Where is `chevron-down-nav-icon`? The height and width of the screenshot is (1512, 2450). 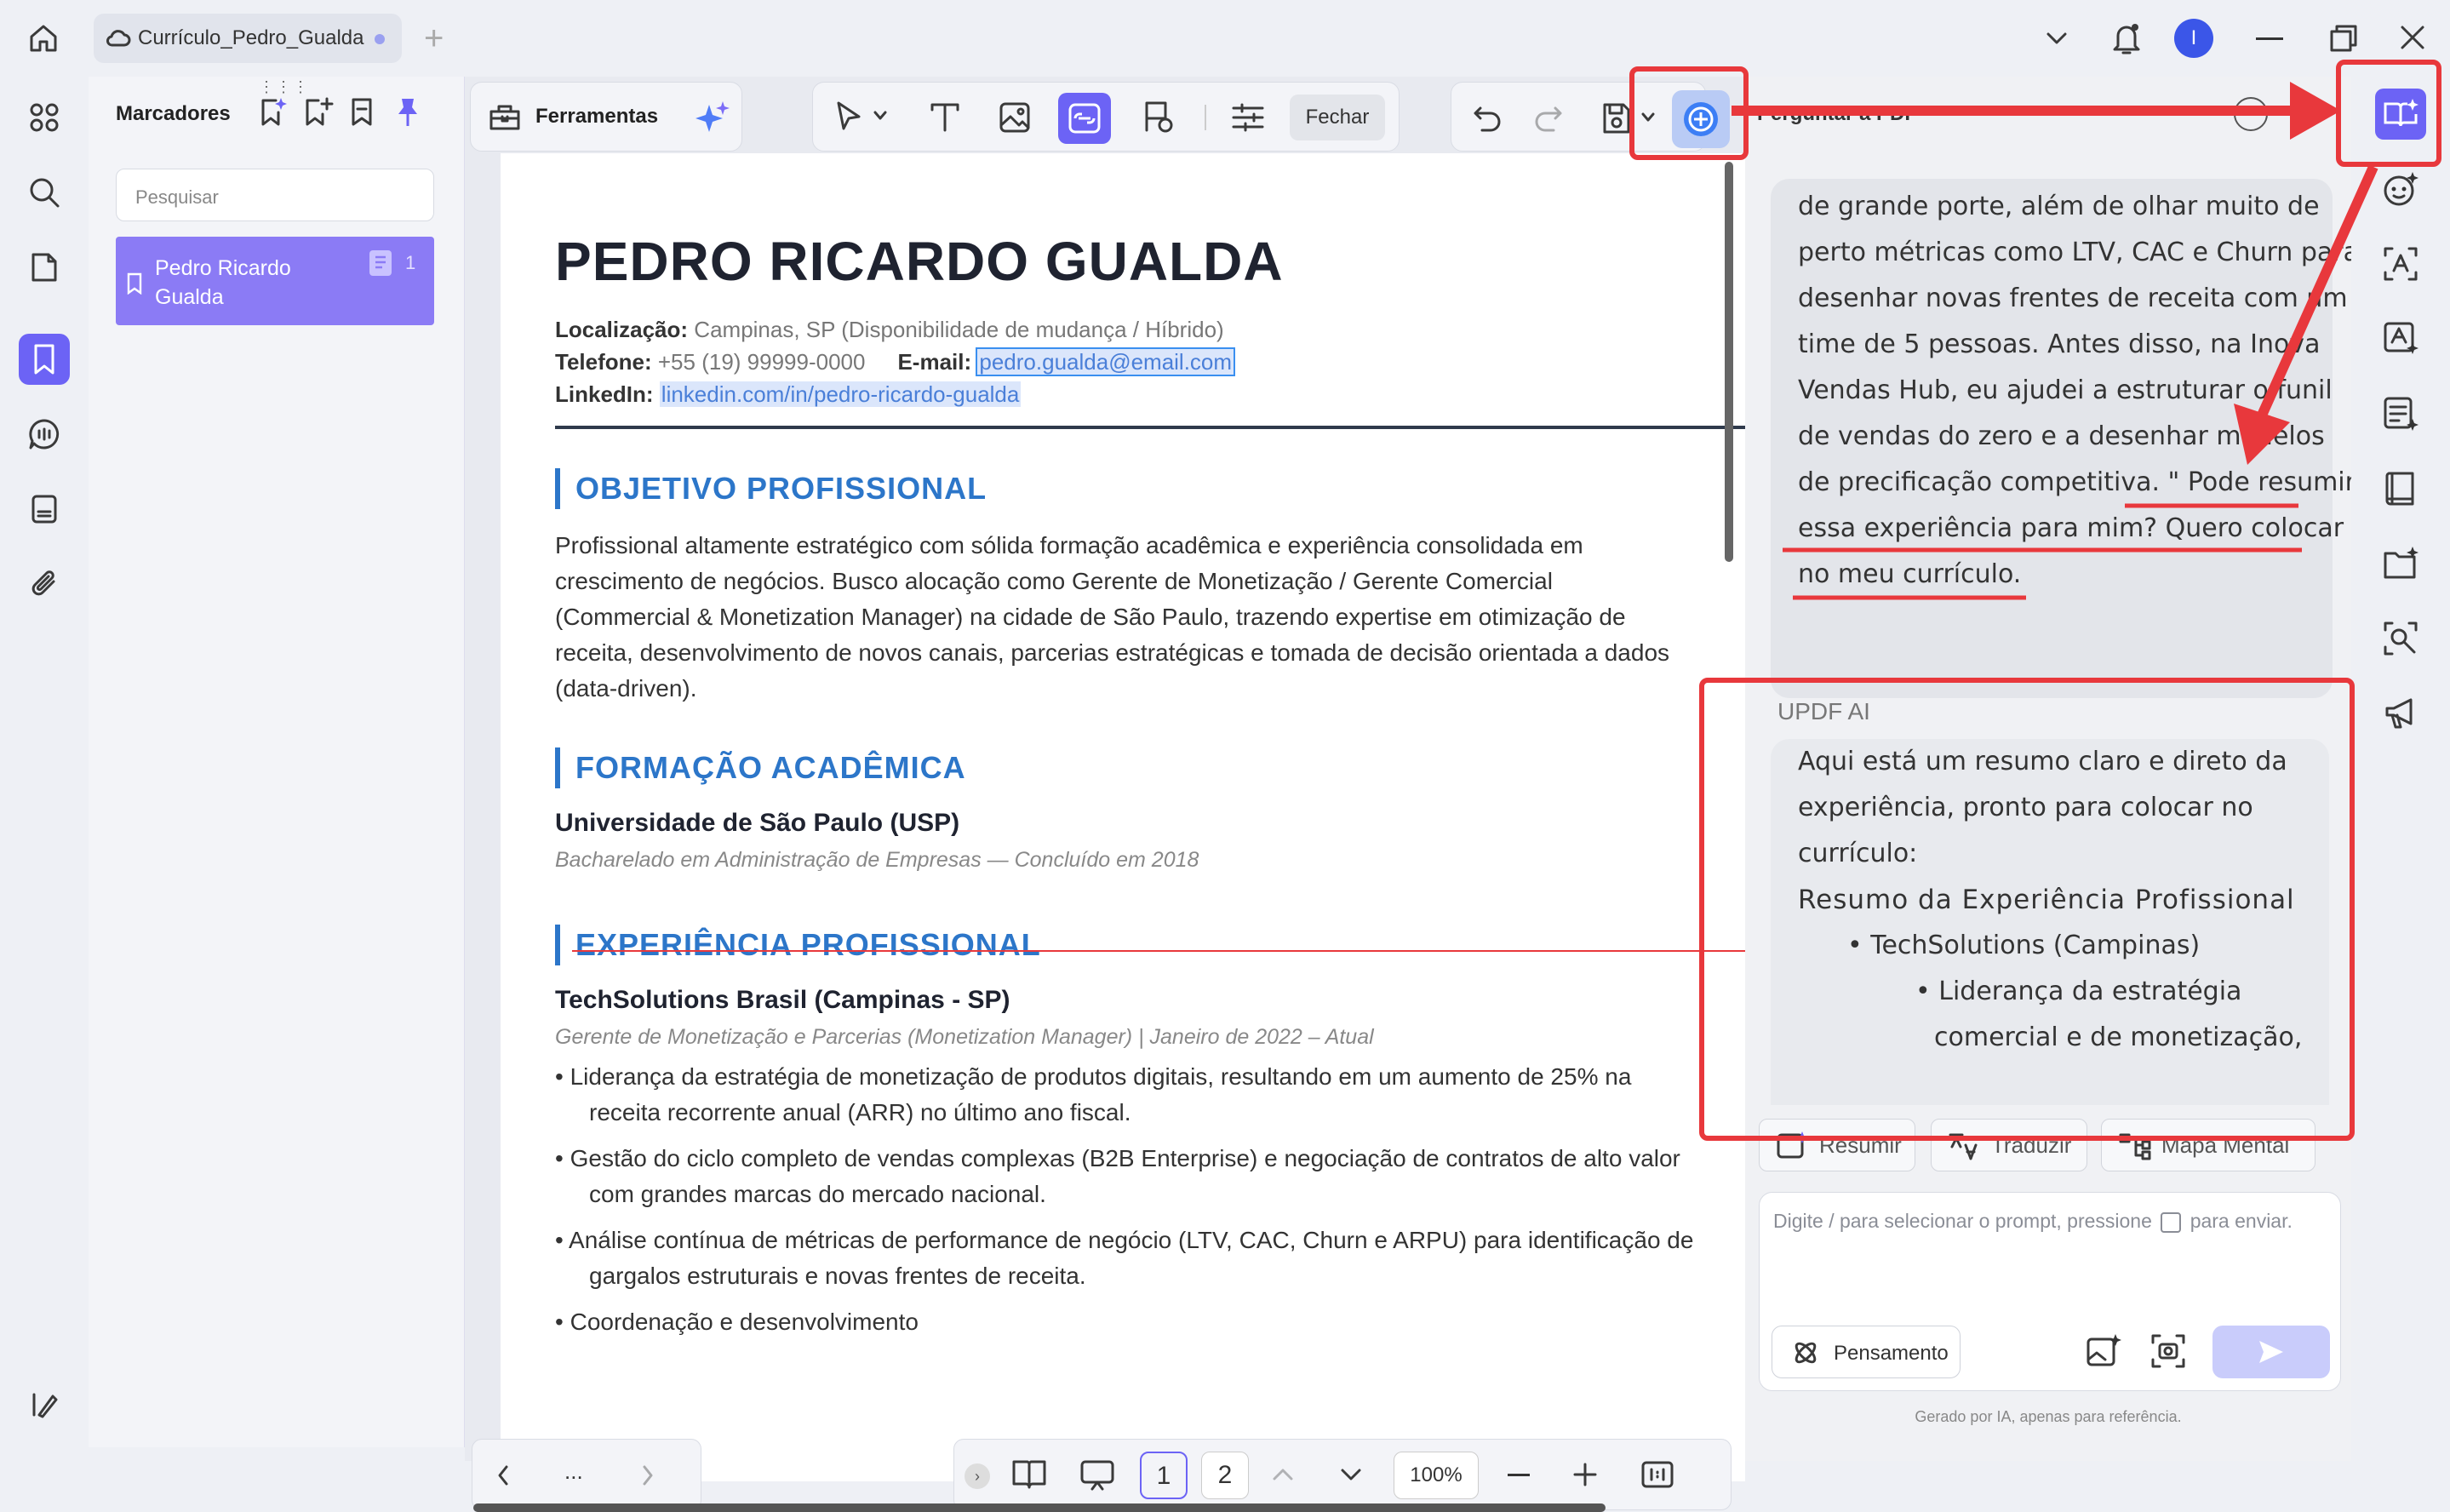
chevron-down-nav-icon is located at coordinates (1351, 1475).